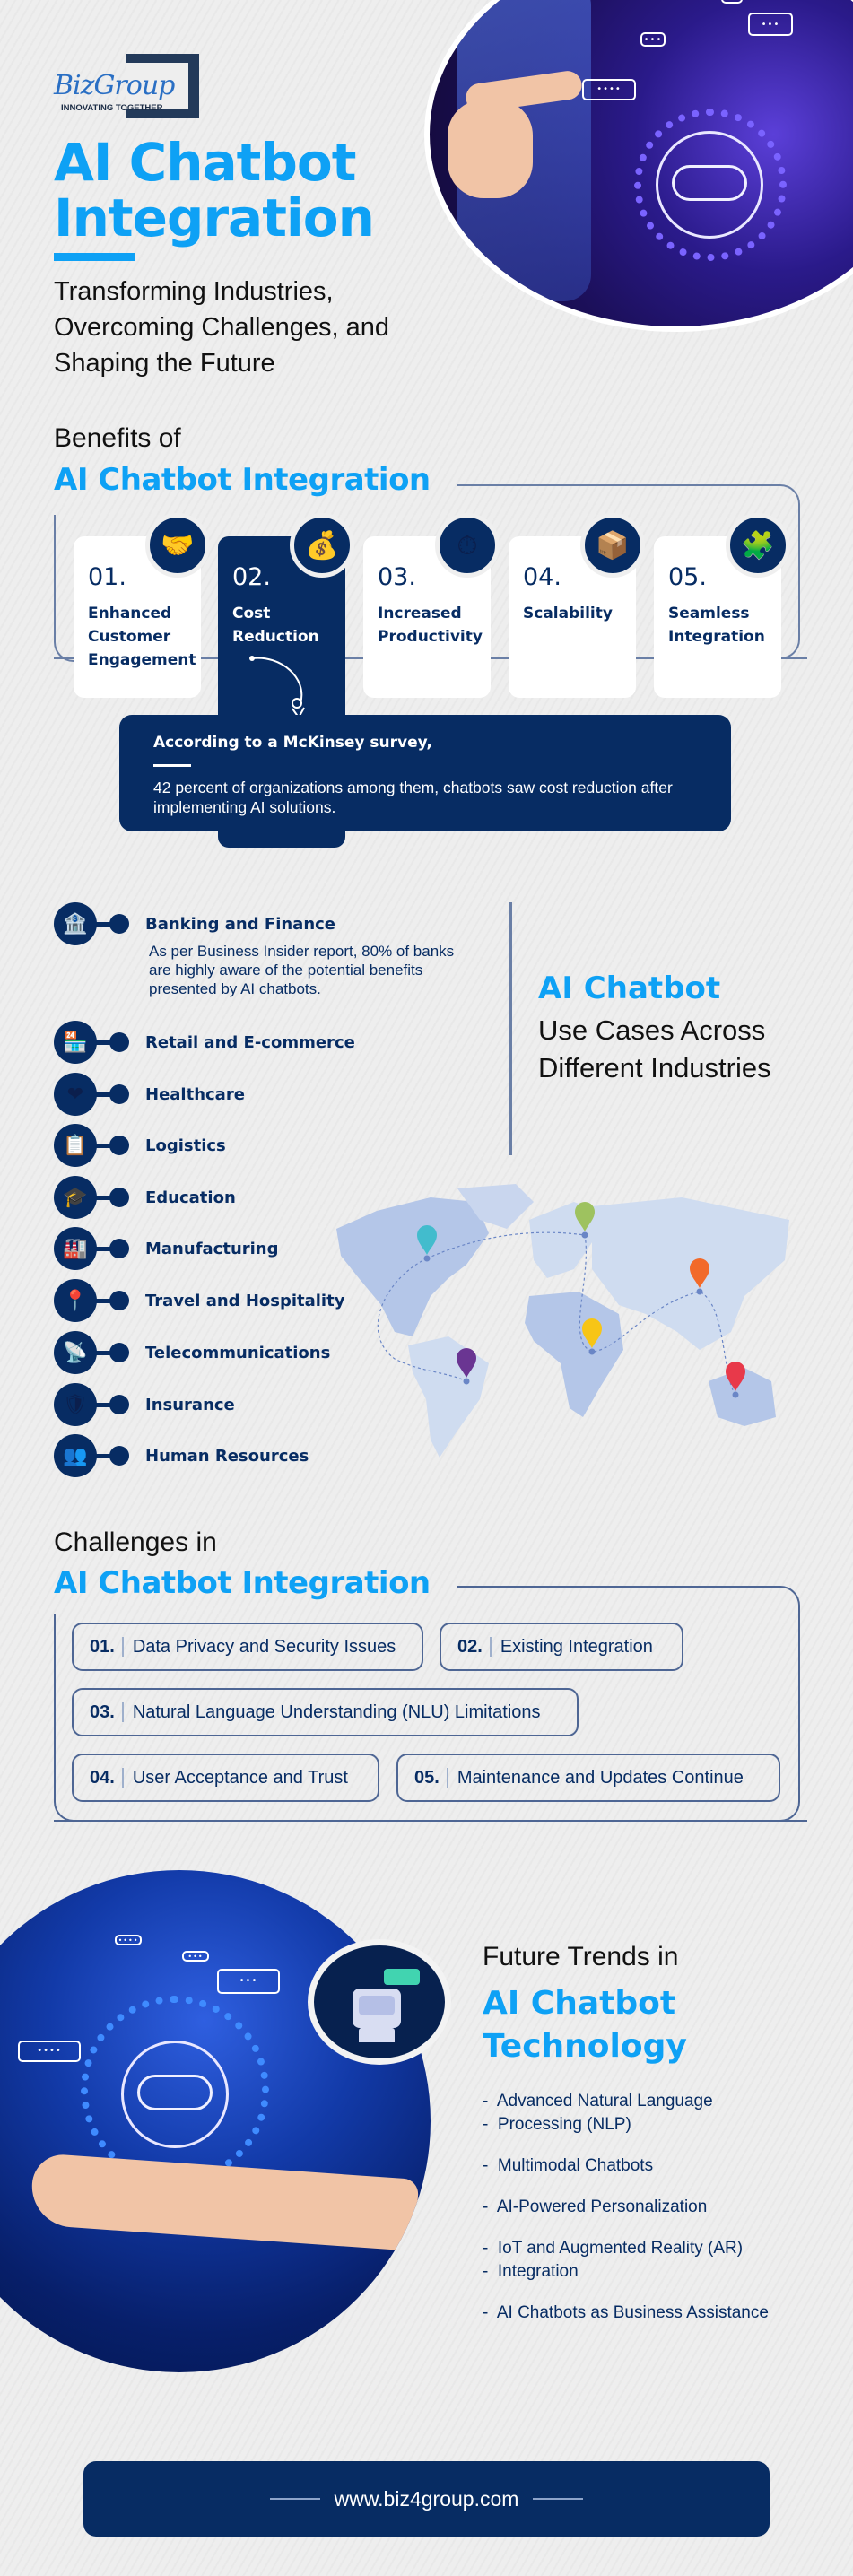  I want to click on robot-arm-icon: 🏭, so click(75, 1248).